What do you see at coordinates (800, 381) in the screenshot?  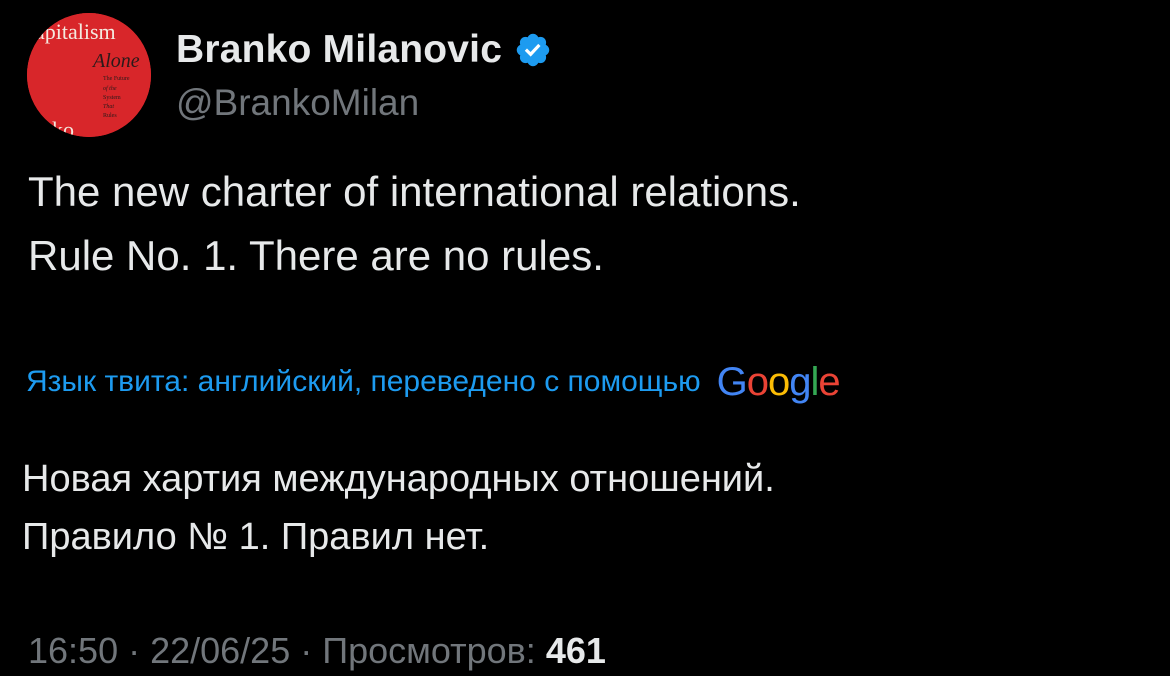 I see `google-logo-letter: g` at bounding box center [800, 381].